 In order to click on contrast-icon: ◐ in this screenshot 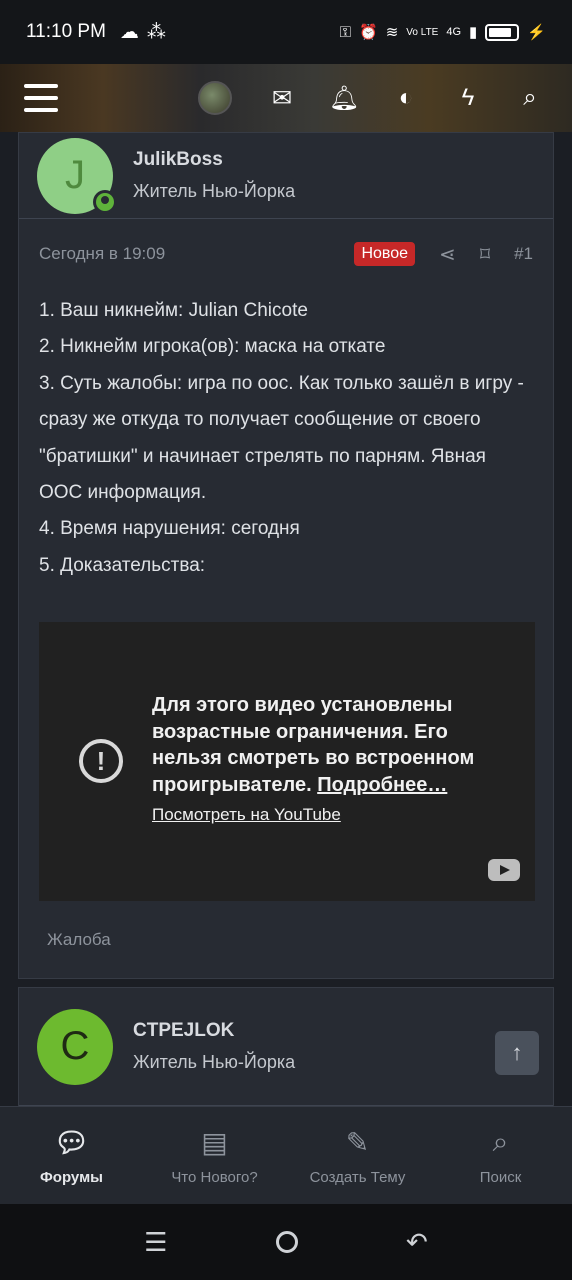, I will do `click(406, 98)`.